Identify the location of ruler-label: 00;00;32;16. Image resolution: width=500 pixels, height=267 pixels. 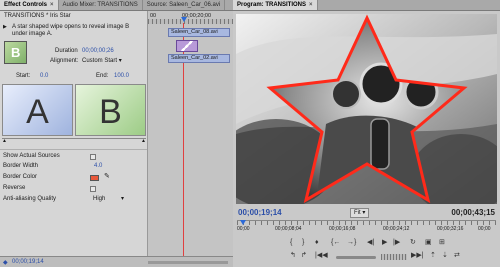
(450, 229).